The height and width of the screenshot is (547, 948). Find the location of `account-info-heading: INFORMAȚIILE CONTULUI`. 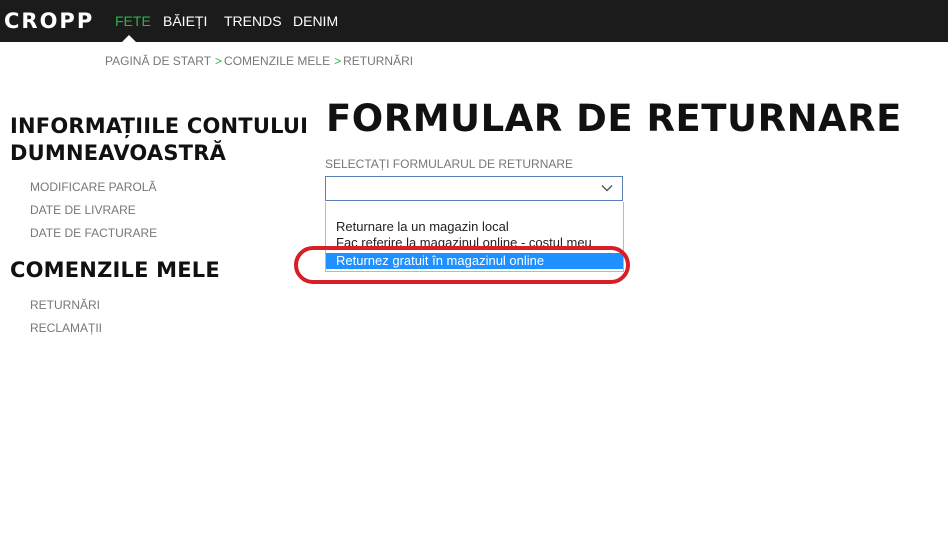

account-info-heading: INFORMAȚIILE CONTULUI is located at coordinates (159, 126).